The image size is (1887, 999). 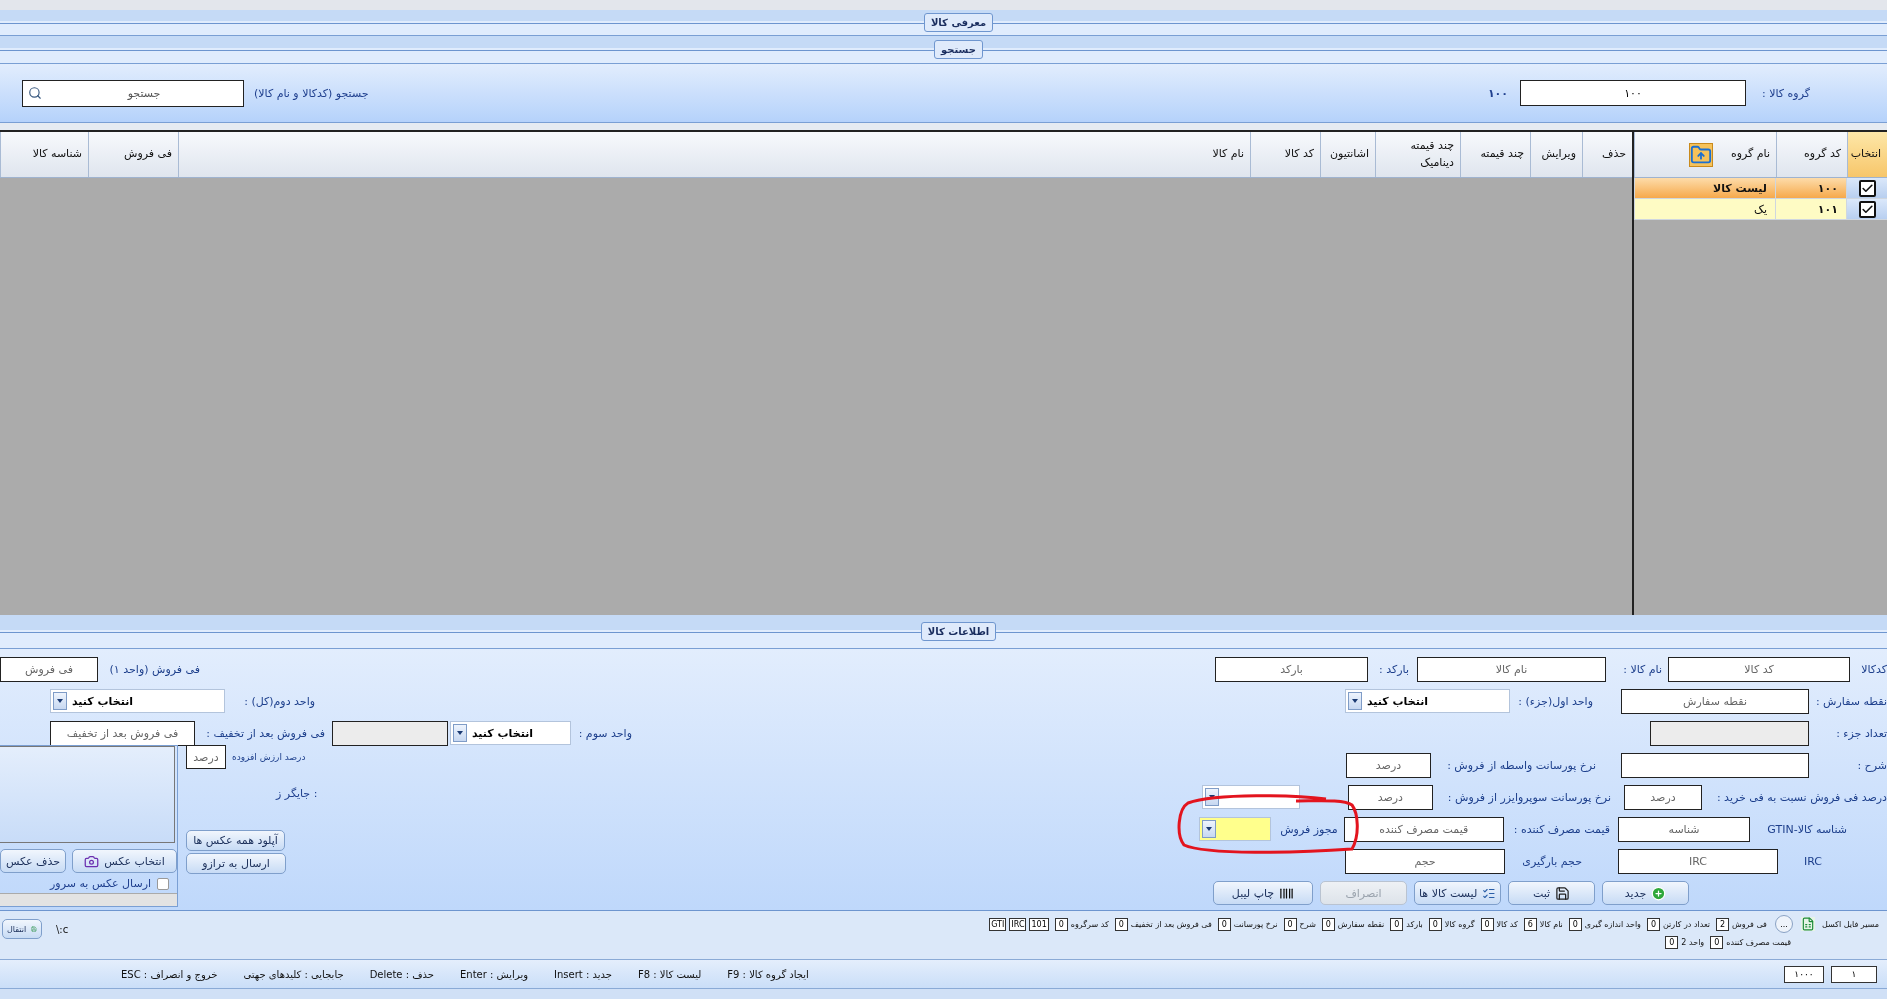 What do you see at coordinates (293, 974) in the screenshot?
I see `shortcut-hint: جابجایی : کلیدهای جهتی` at bounding box center [293, 974].